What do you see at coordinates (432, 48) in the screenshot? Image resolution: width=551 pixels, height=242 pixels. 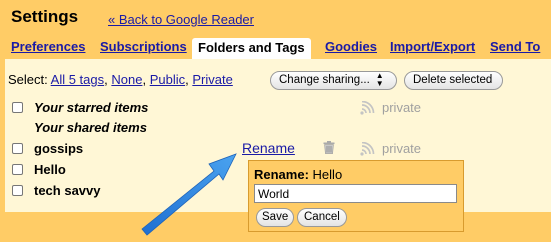 I see `tab-import-export: Import/Export` at bounding box center [432, 48].